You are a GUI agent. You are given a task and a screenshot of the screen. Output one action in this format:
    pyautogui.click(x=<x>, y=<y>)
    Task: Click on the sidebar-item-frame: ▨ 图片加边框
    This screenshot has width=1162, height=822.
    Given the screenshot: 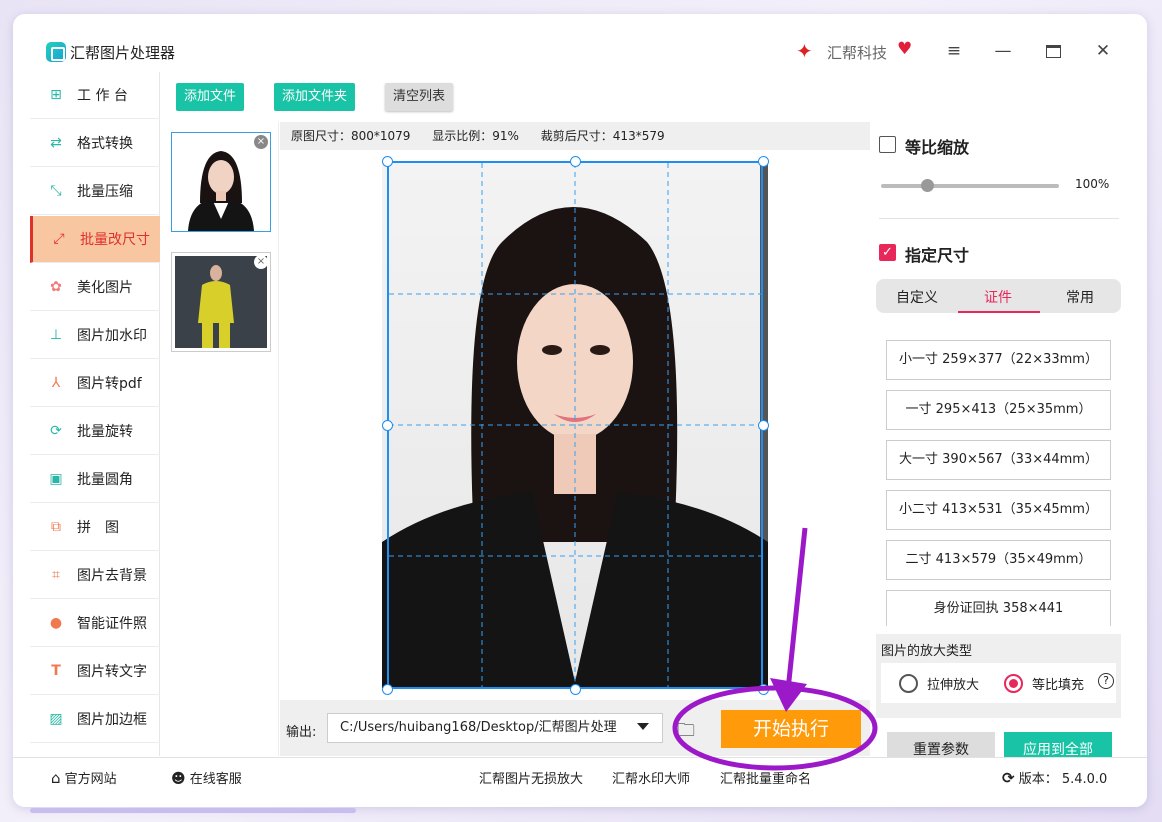 What is the action you would take?
    pyautogui.click(x=95, y=719)
    